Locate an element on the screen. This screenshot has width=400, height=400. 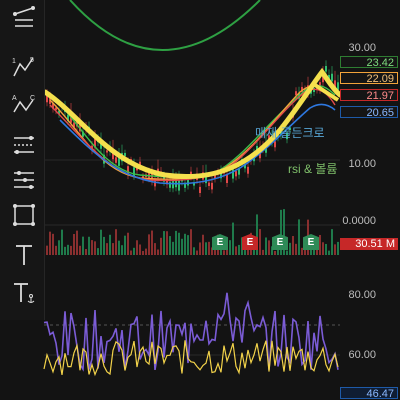
fib-retracement-icon is located at coordinates (24, 145).